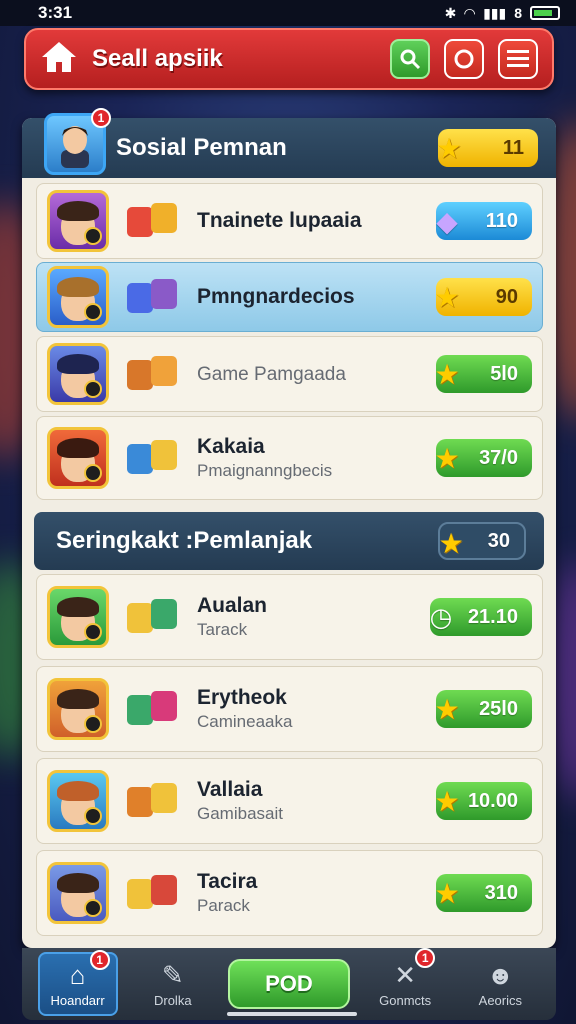 The width and height of the screenshot is (576, 1024). I want to click on row-score: 21.10, so click(492, 616).